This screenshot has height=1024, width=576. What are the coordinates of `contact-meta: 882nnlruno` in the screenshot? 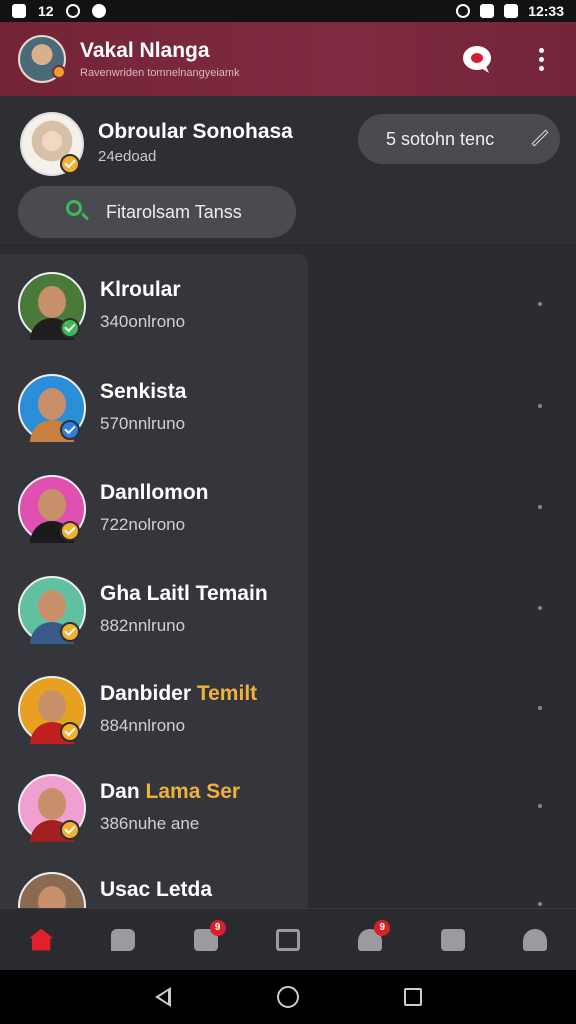 It's located at (143, 625).